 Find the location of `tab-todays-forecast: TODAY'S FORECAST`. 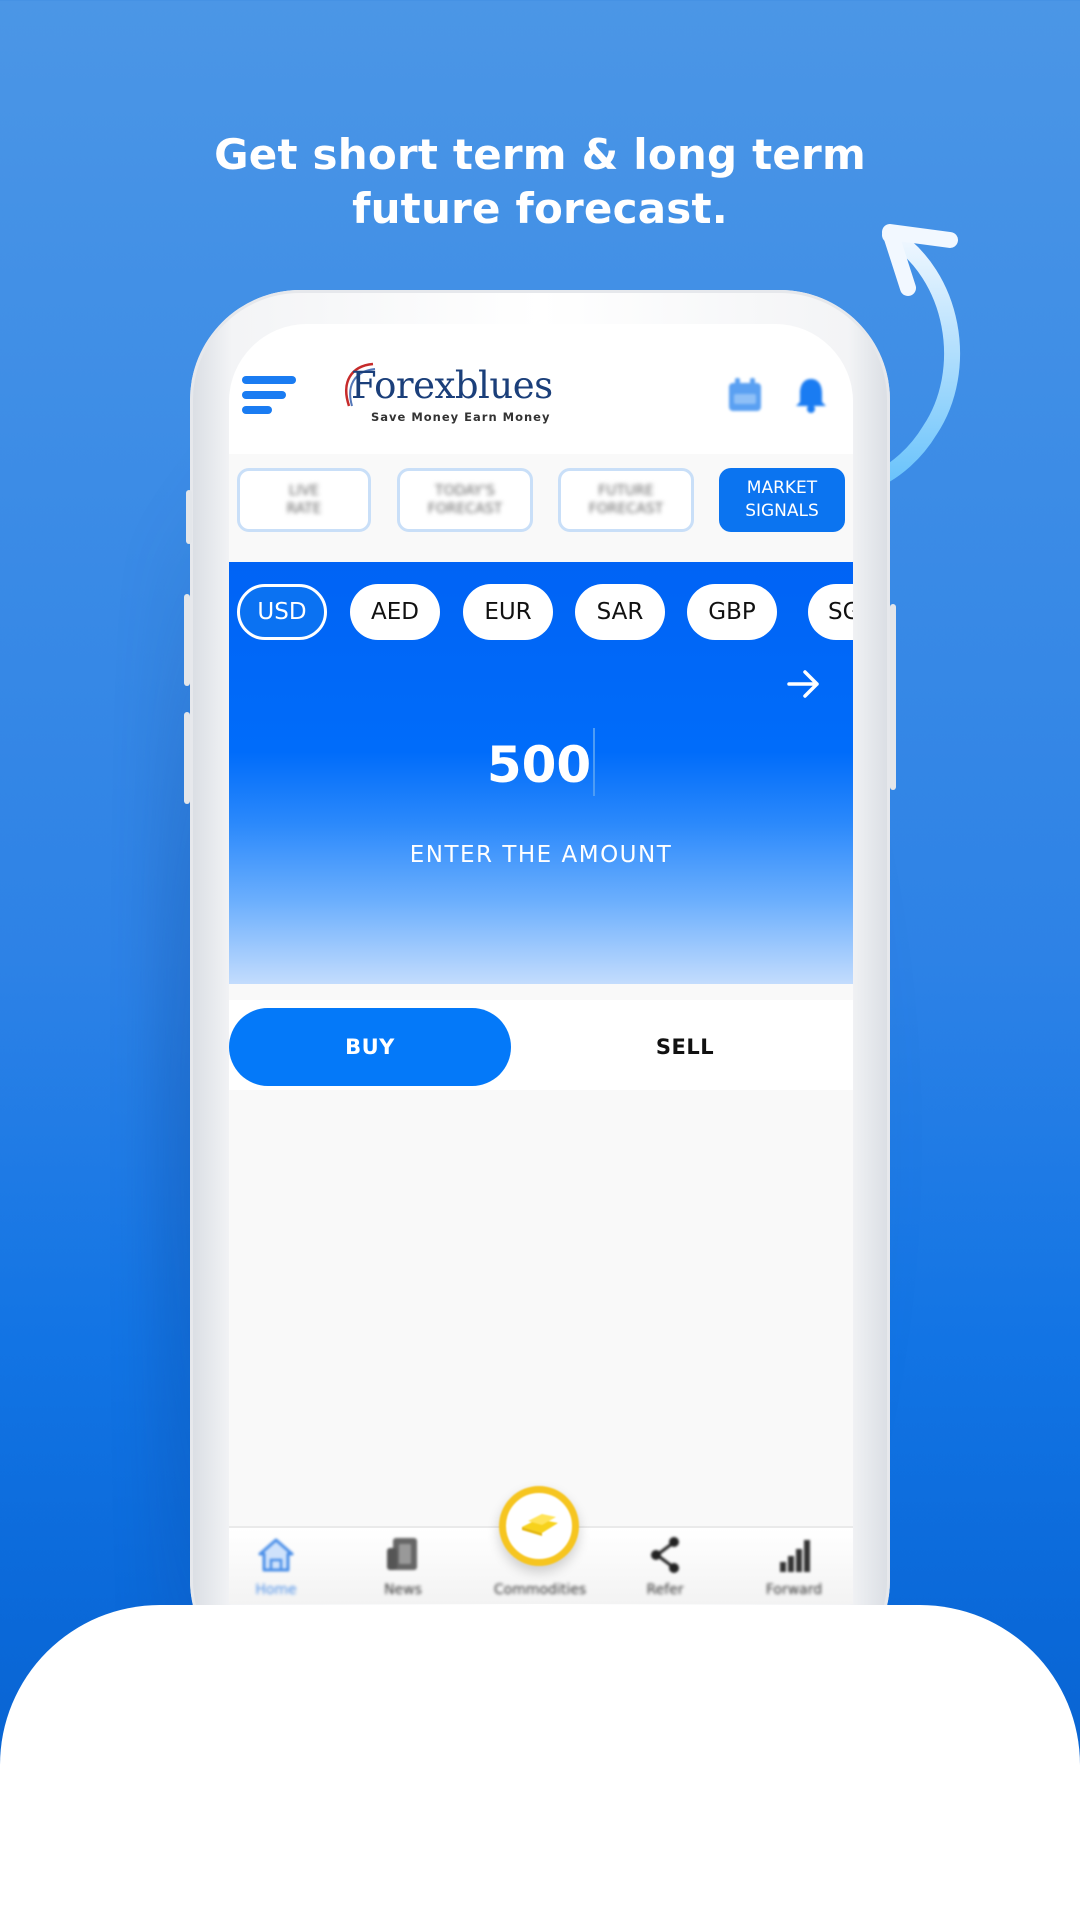

tab-todays-forecast: TODAY'S FORECAST is located at coordinates (465, 500).